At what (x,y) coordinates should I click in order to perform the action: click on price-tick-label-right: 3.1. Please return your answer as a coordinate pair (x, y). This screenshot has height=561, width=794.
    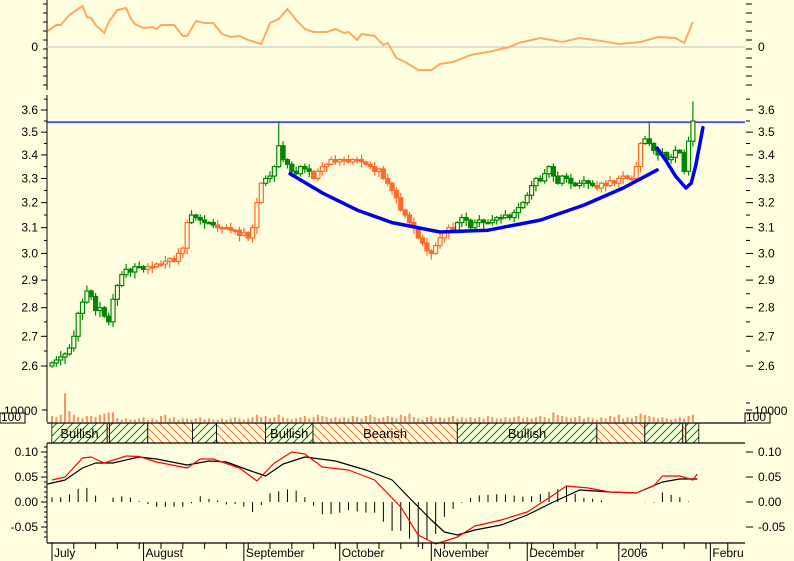
    Looking at the image, I should click on (766, 228).